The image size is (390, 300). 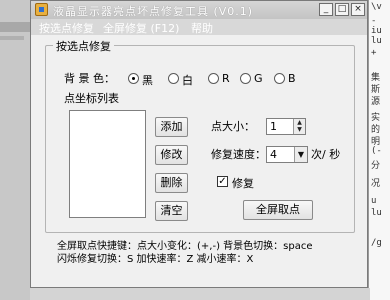 What do you see at coordinates (171, 127) in the screenshot?
I see `add-button: 添加` at bounding box center [171, 127].